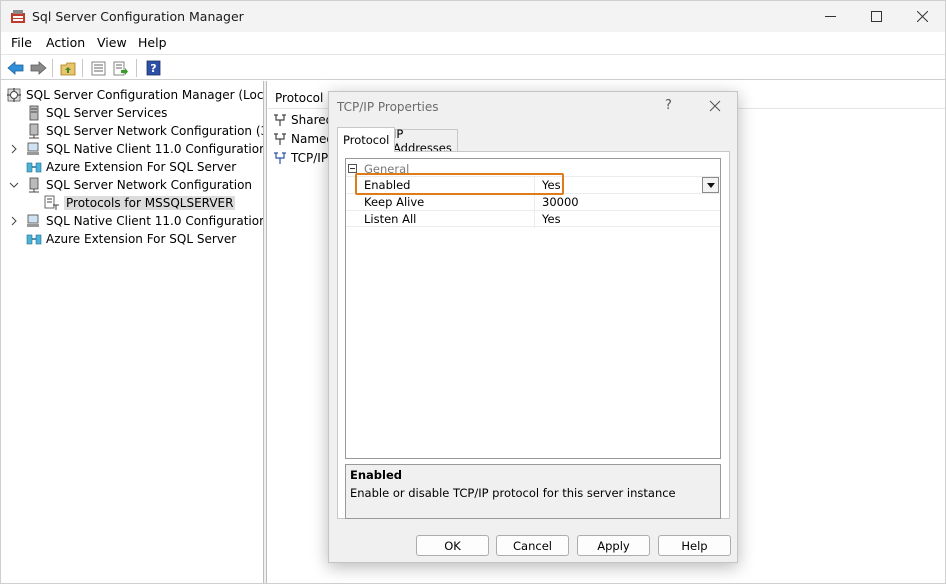 This screenshot has width=946, height=584. I want to click on property-name: Listen All, so click(390, 219).